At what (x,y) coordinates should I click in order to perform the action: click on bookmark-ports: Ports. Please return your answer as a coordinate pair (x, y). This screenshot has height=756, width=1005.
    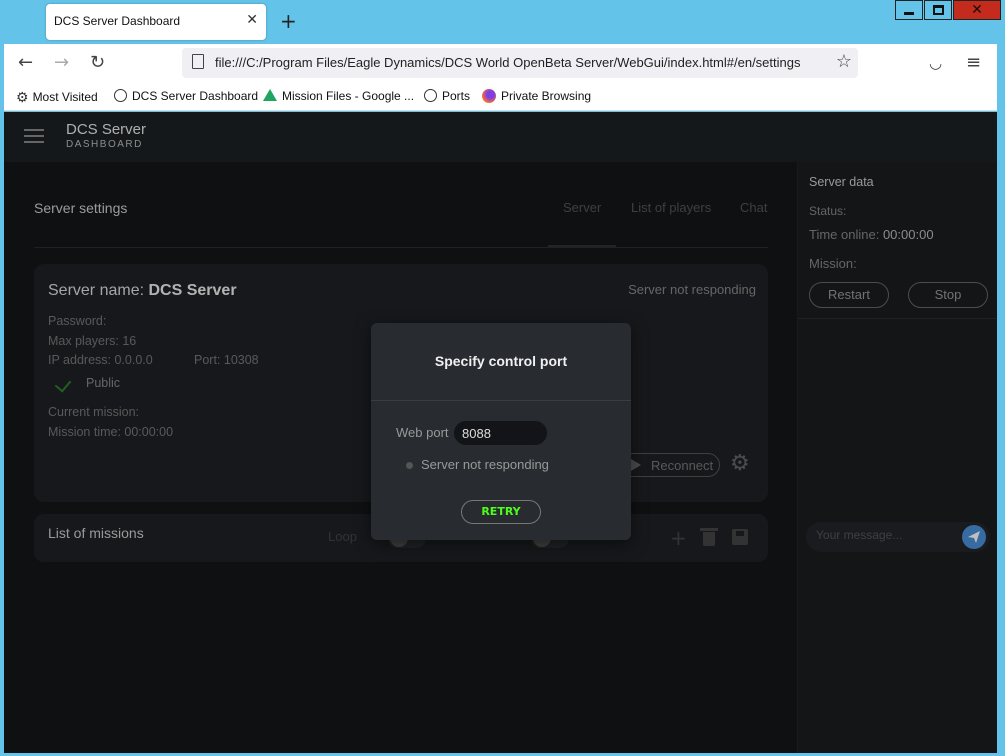
    Looking at the image, I should click on (447, 96).